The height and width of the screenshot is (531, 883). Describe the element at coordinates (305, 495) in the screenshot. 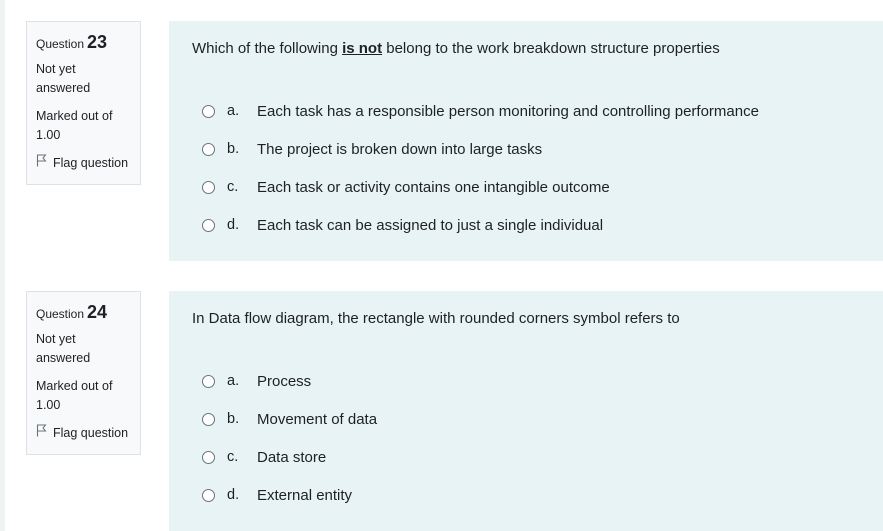

I see `answer-text: External entity` at that location.